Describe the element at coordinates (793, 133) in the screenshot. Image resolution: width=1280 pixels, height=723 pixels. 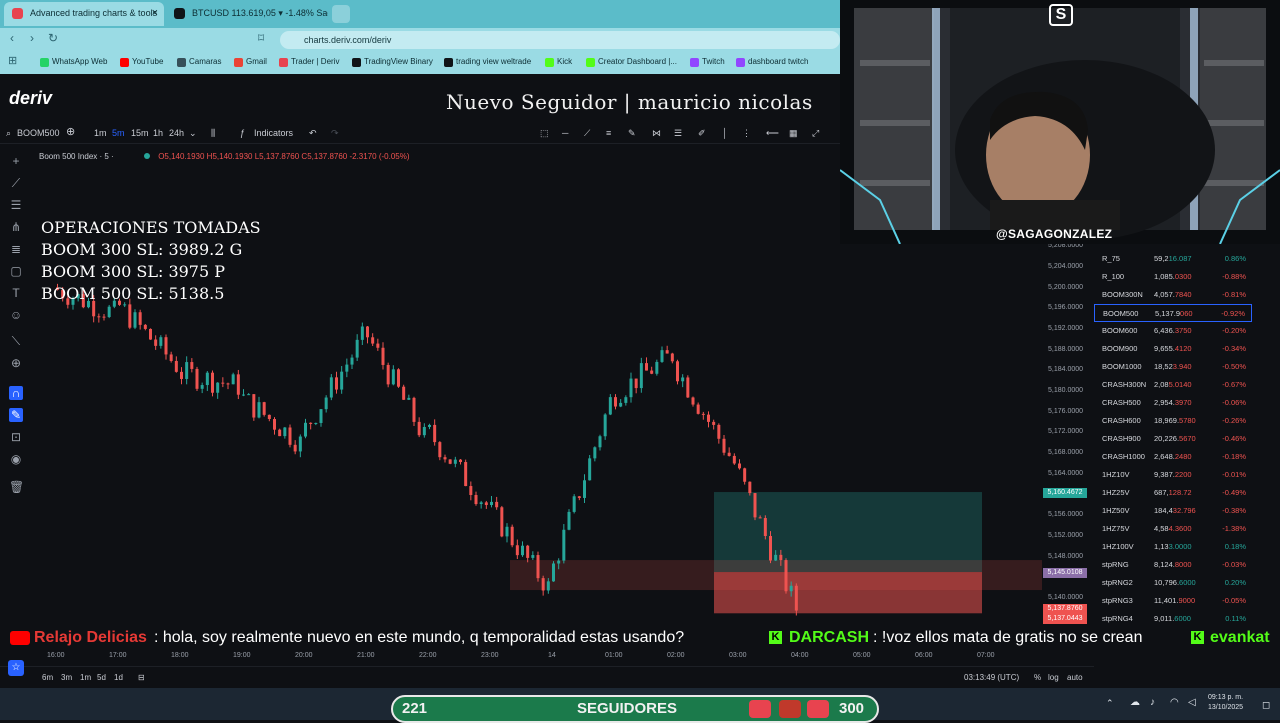
I see `grid-icon: ▦` at that location.